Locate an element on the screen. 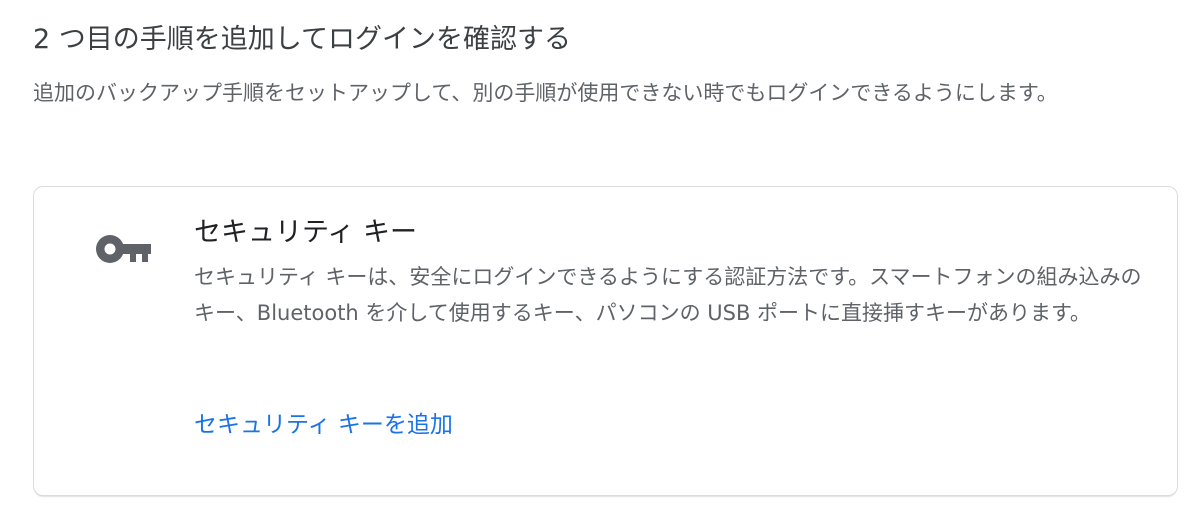  add-security-key-link: セキュリティ キーを追加 is located at coordinates (323, 425).